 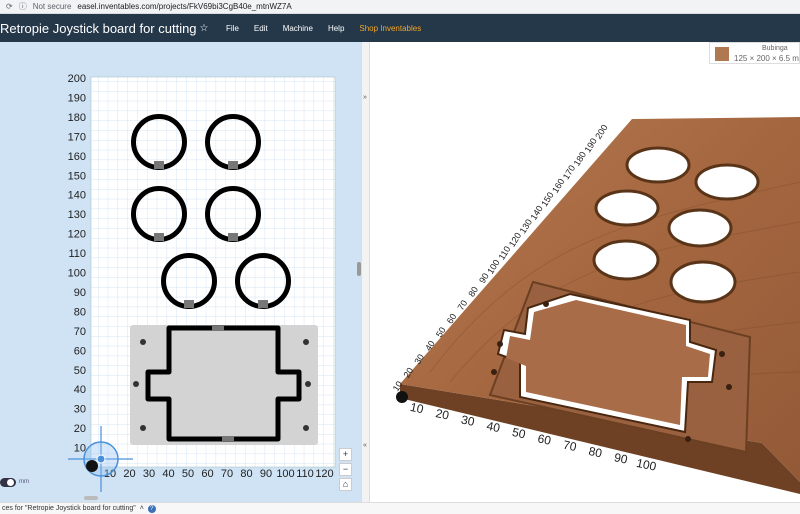 What do you see at coordinates (365, 97) in the screenshot?
I see `chevron-right-icon: »` at bounding box center [365, 97].